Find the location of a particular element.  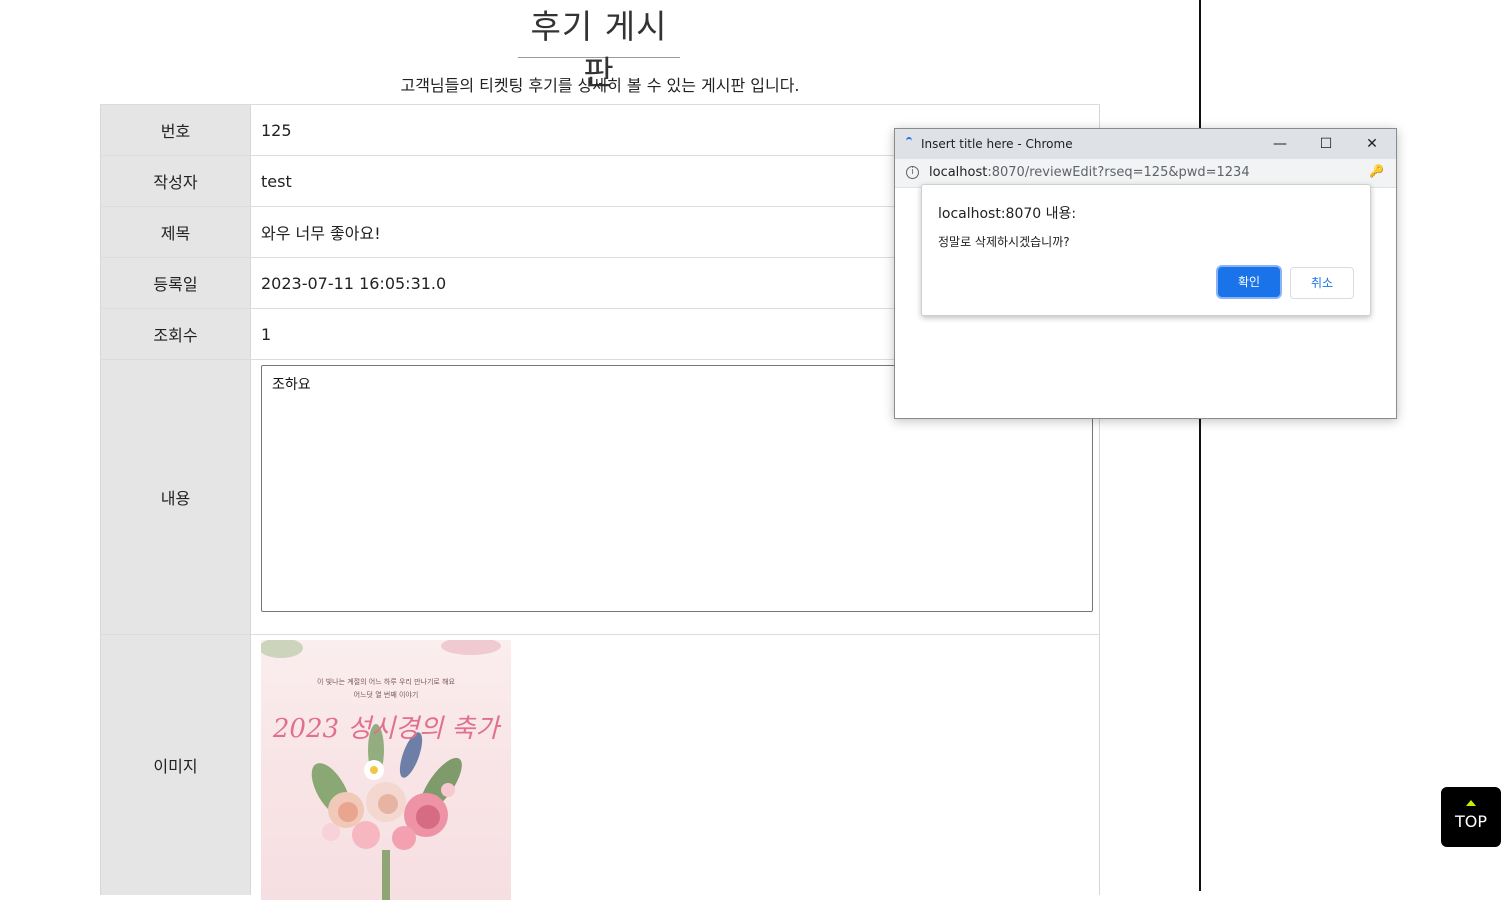

poster-title: 2023 성시경의 축가 is located at coordinates (386, 729).